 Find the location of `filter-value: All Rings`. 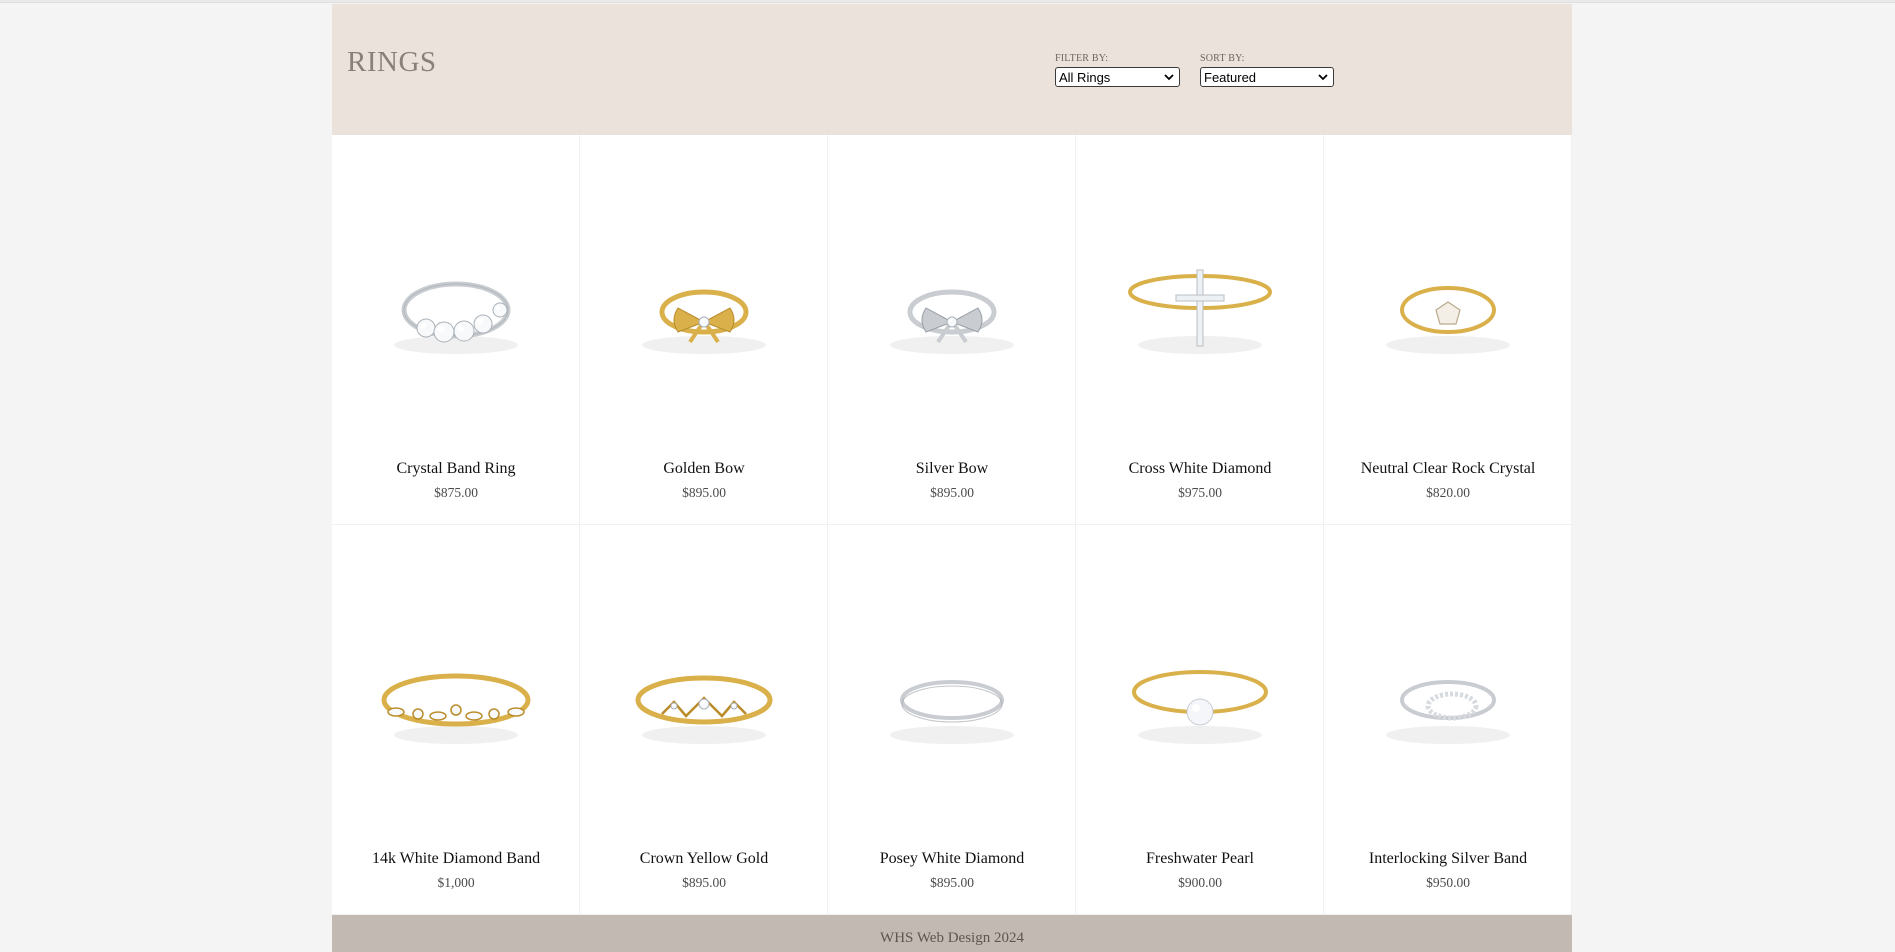

filter-value: All Rings is located at coordinates (1085, 77).